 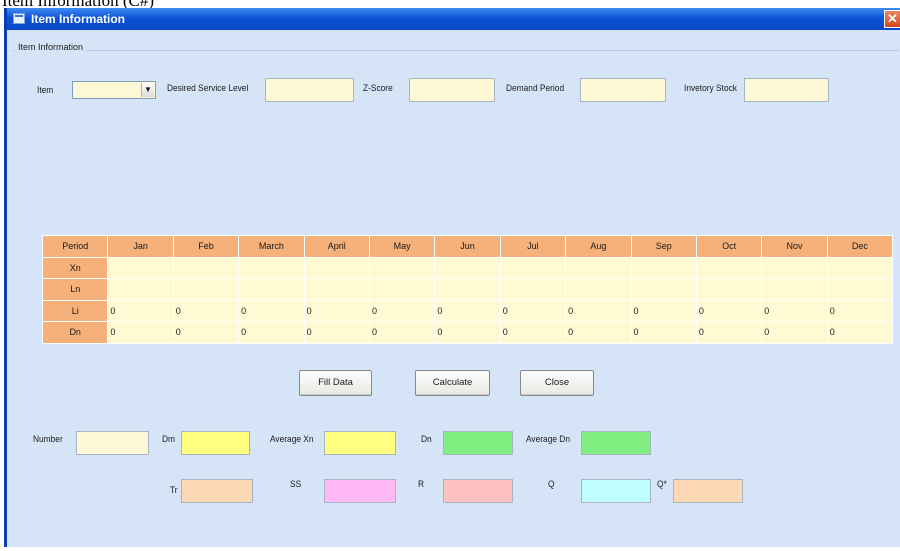 I want to click on service-level-field, so click(x=309, y=90).